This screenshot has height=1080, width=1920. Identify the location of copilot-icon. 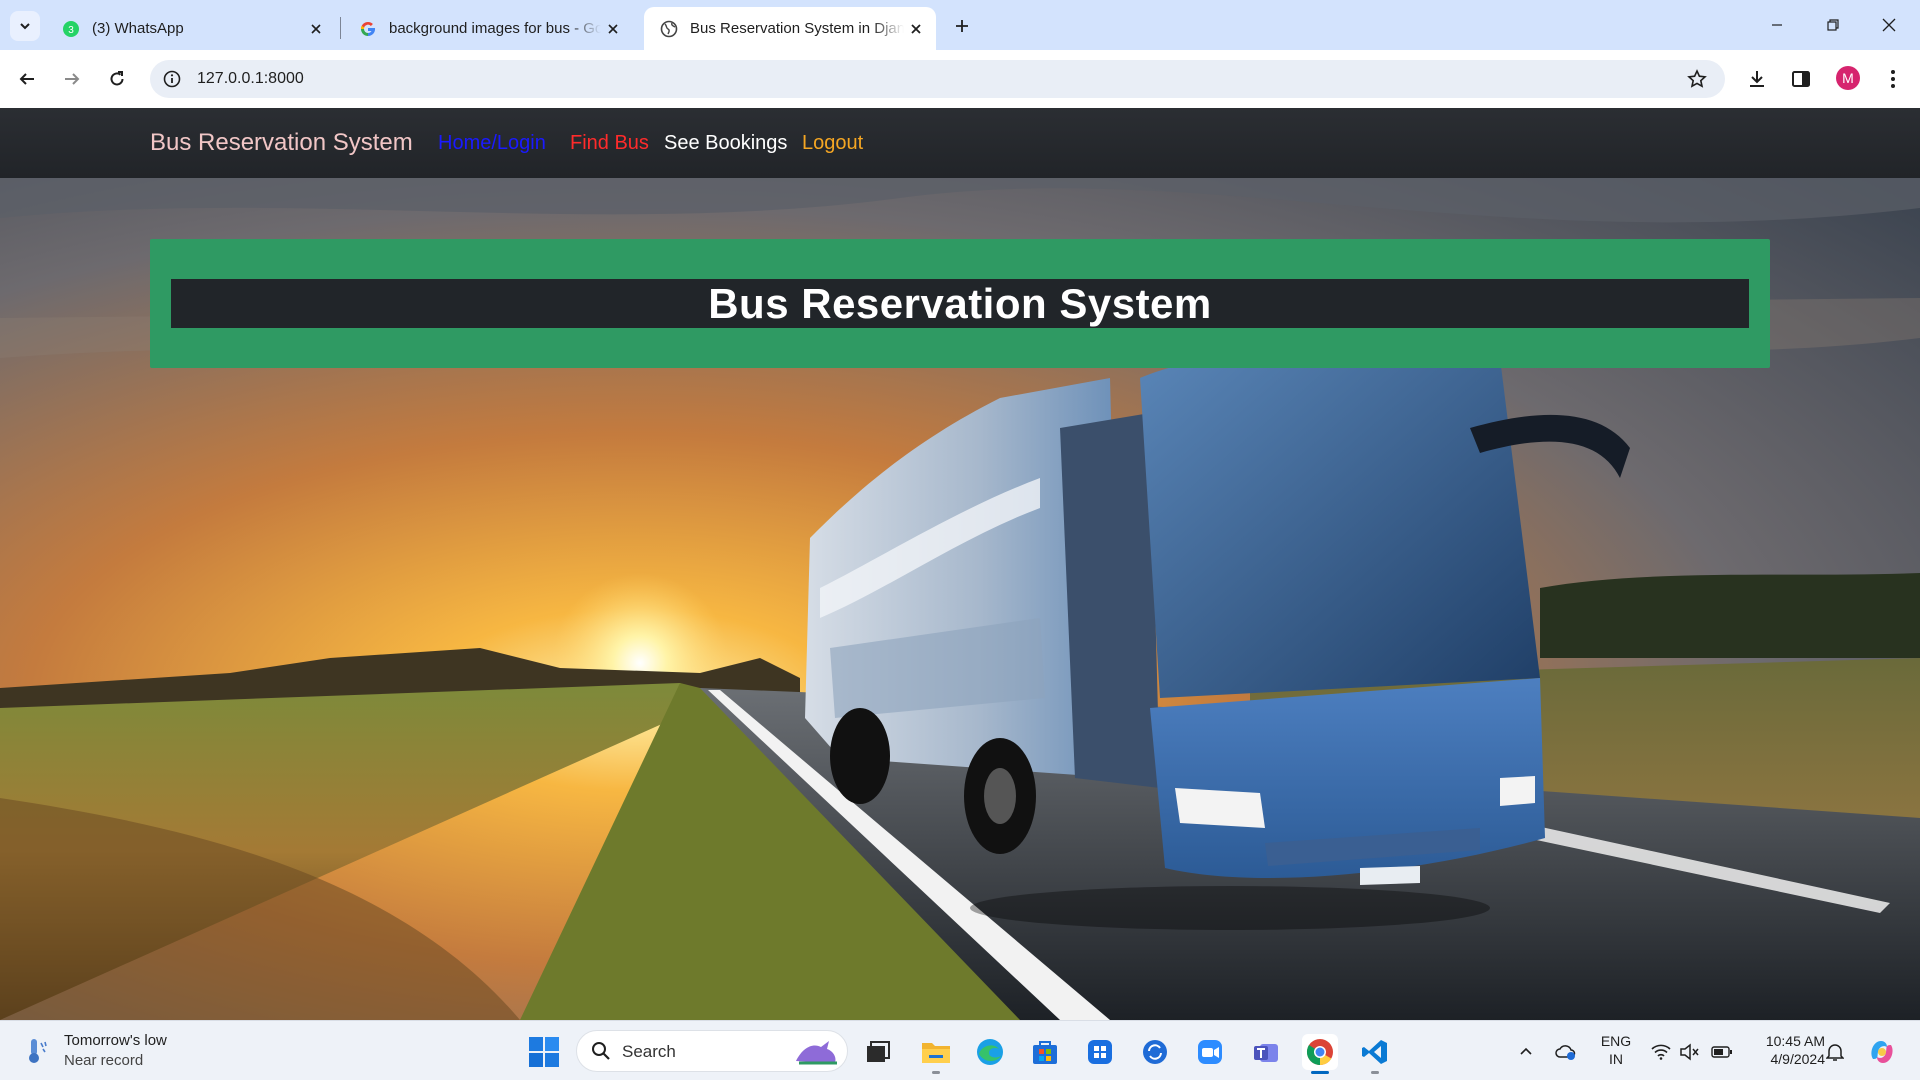
(1882, 1052).